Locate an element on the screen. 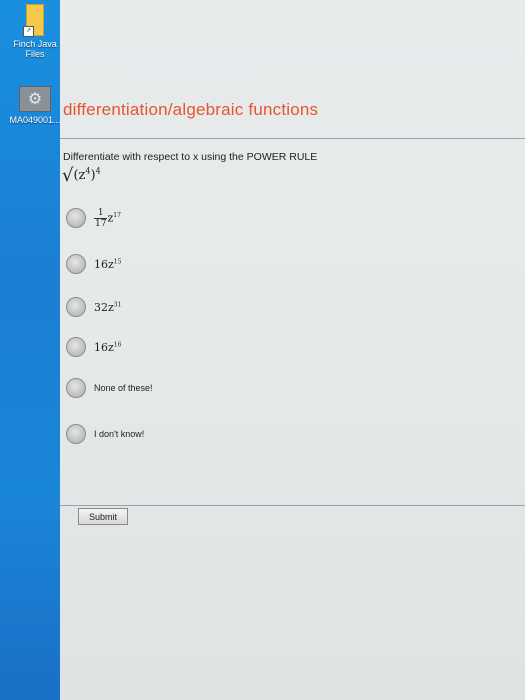 This screenshot has height=700, width=525. answer-option-1: 1 17 z17 is located at coordinates (93, 218).